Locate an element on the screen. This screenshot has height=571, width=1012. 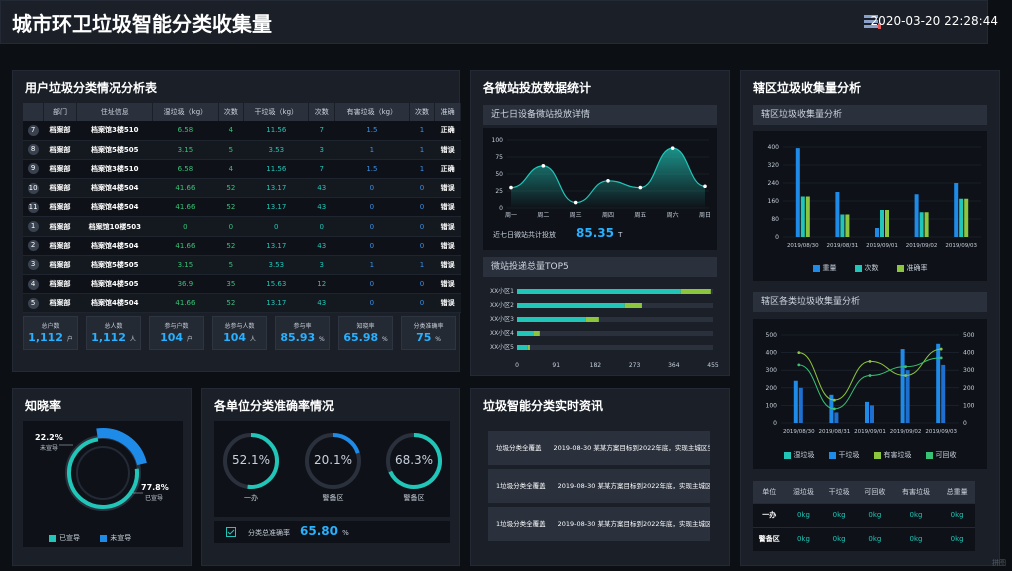
y-tick-label: 200 is located at coordinates (772, 388).